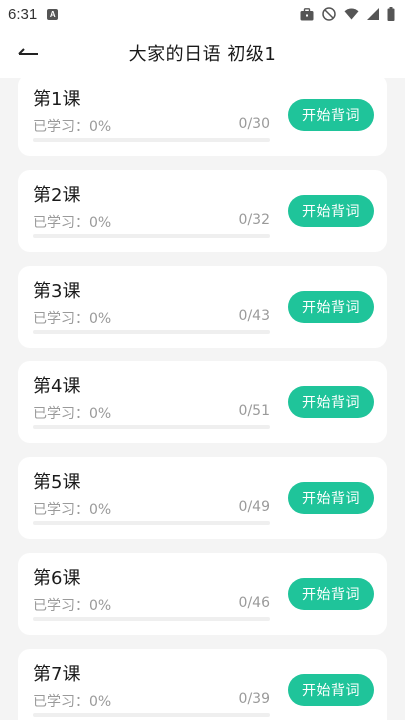 The width and height of the screenshot is (405, 720). What do you see at coordinates (202, 594) in the screenshot?
I see `lesson-card: 第6课 已学习：0% 0/46 开始背词` at bounding box center [202, 594].